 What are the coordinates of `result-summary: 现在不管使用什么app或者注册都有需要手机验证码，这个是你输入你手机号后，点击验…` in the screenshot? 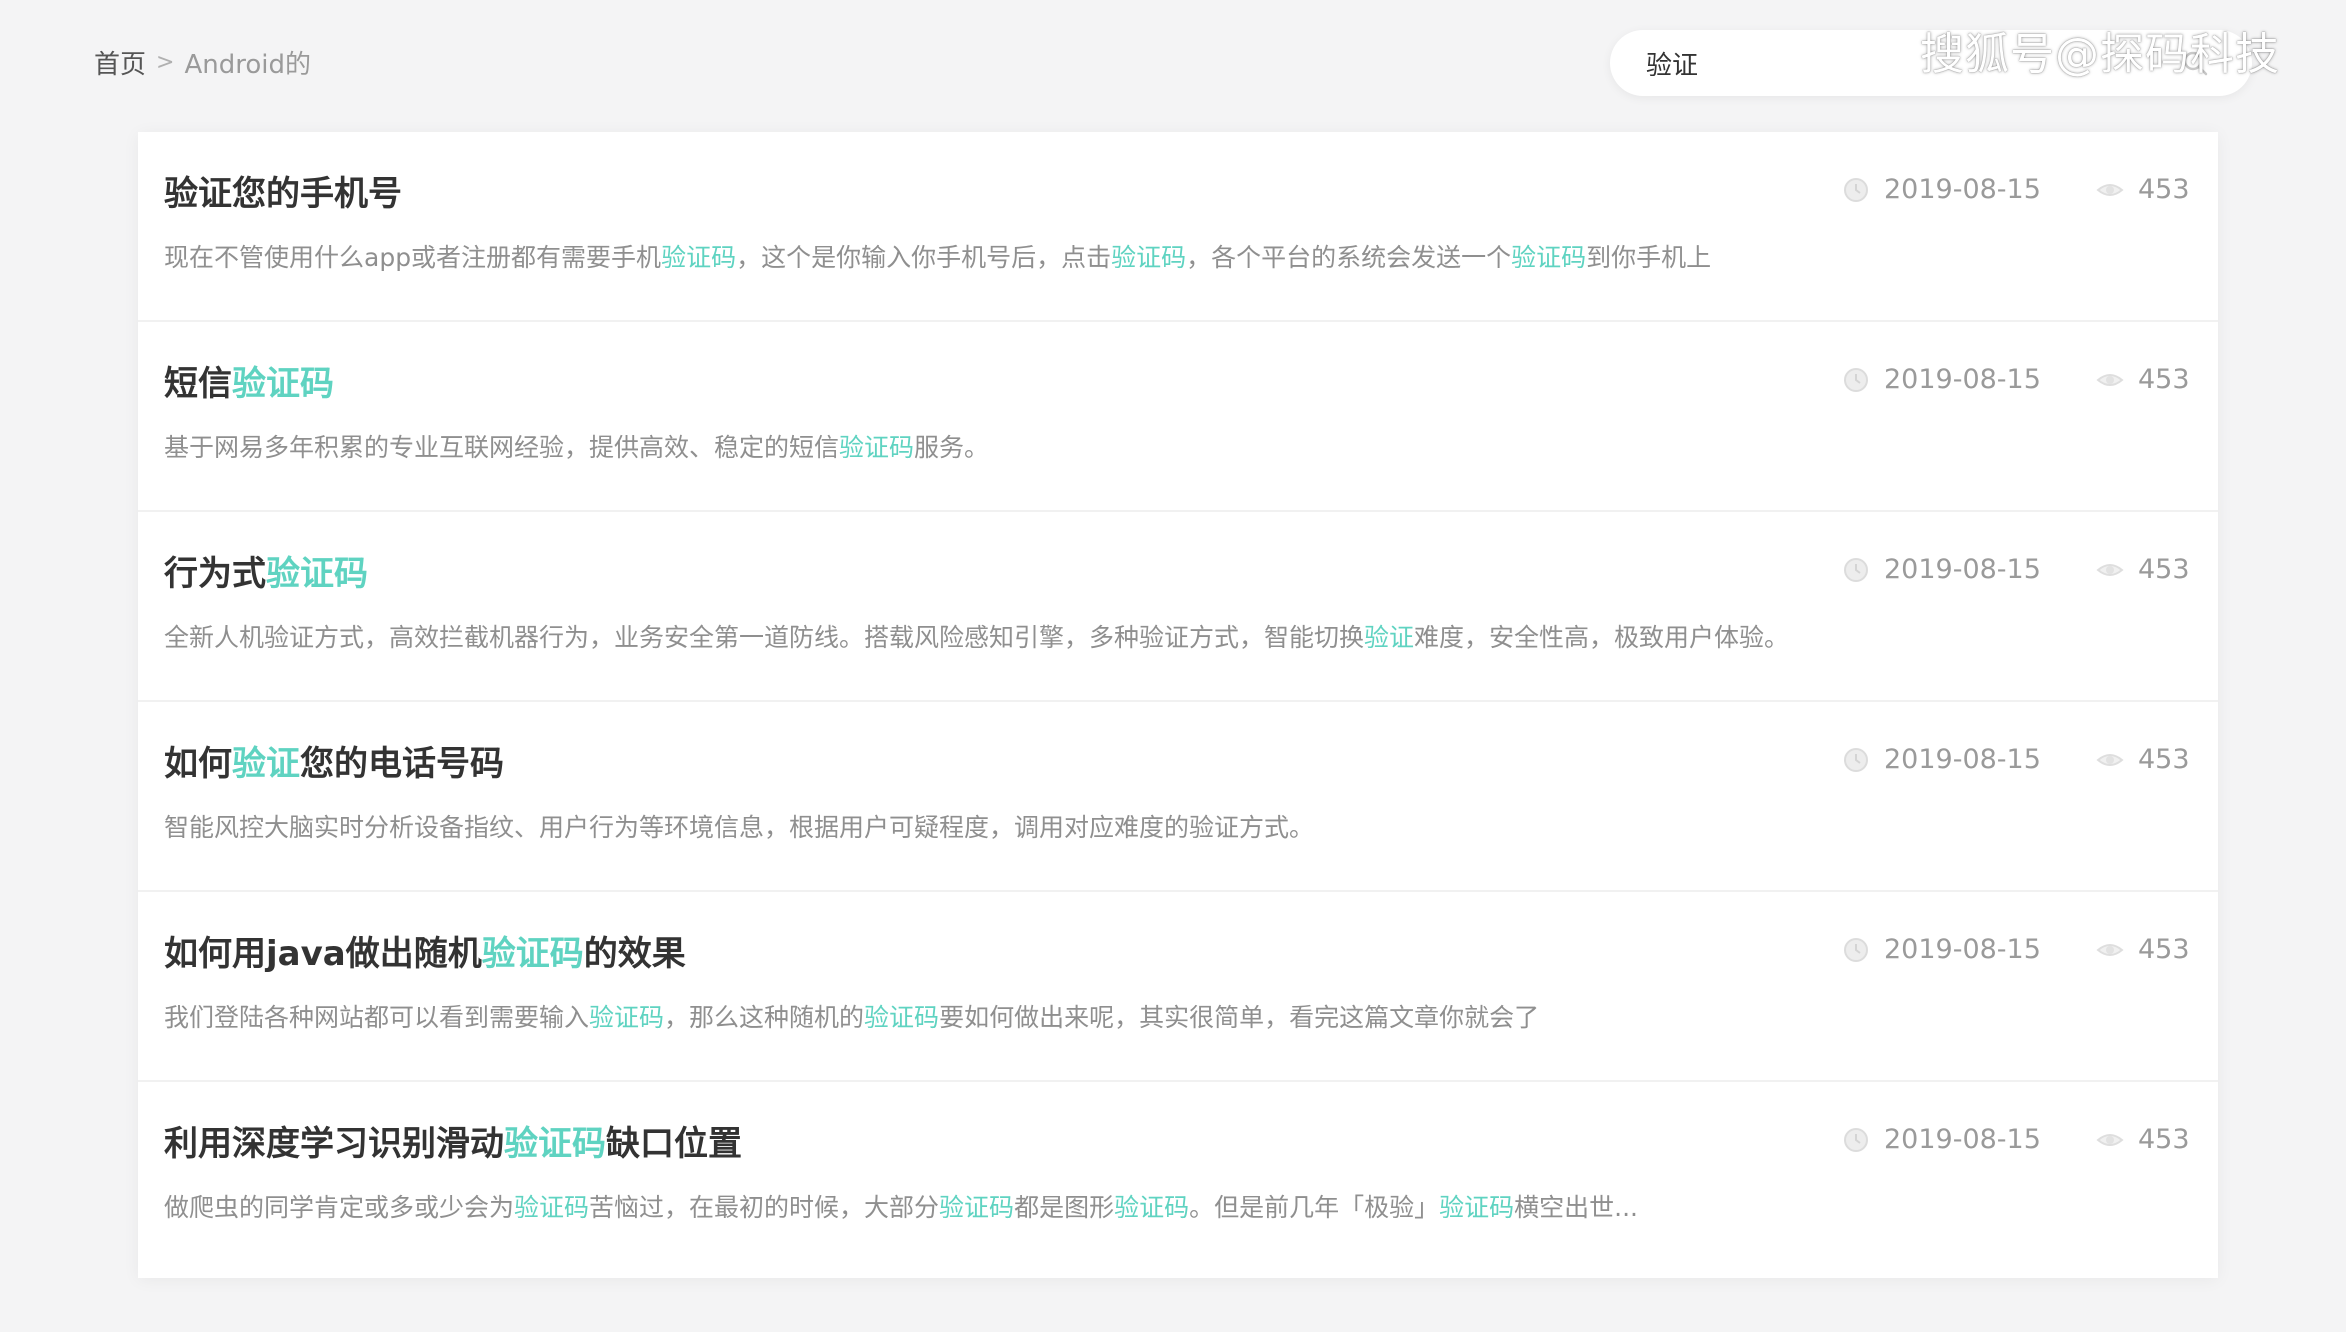 It's located at (937, 256).